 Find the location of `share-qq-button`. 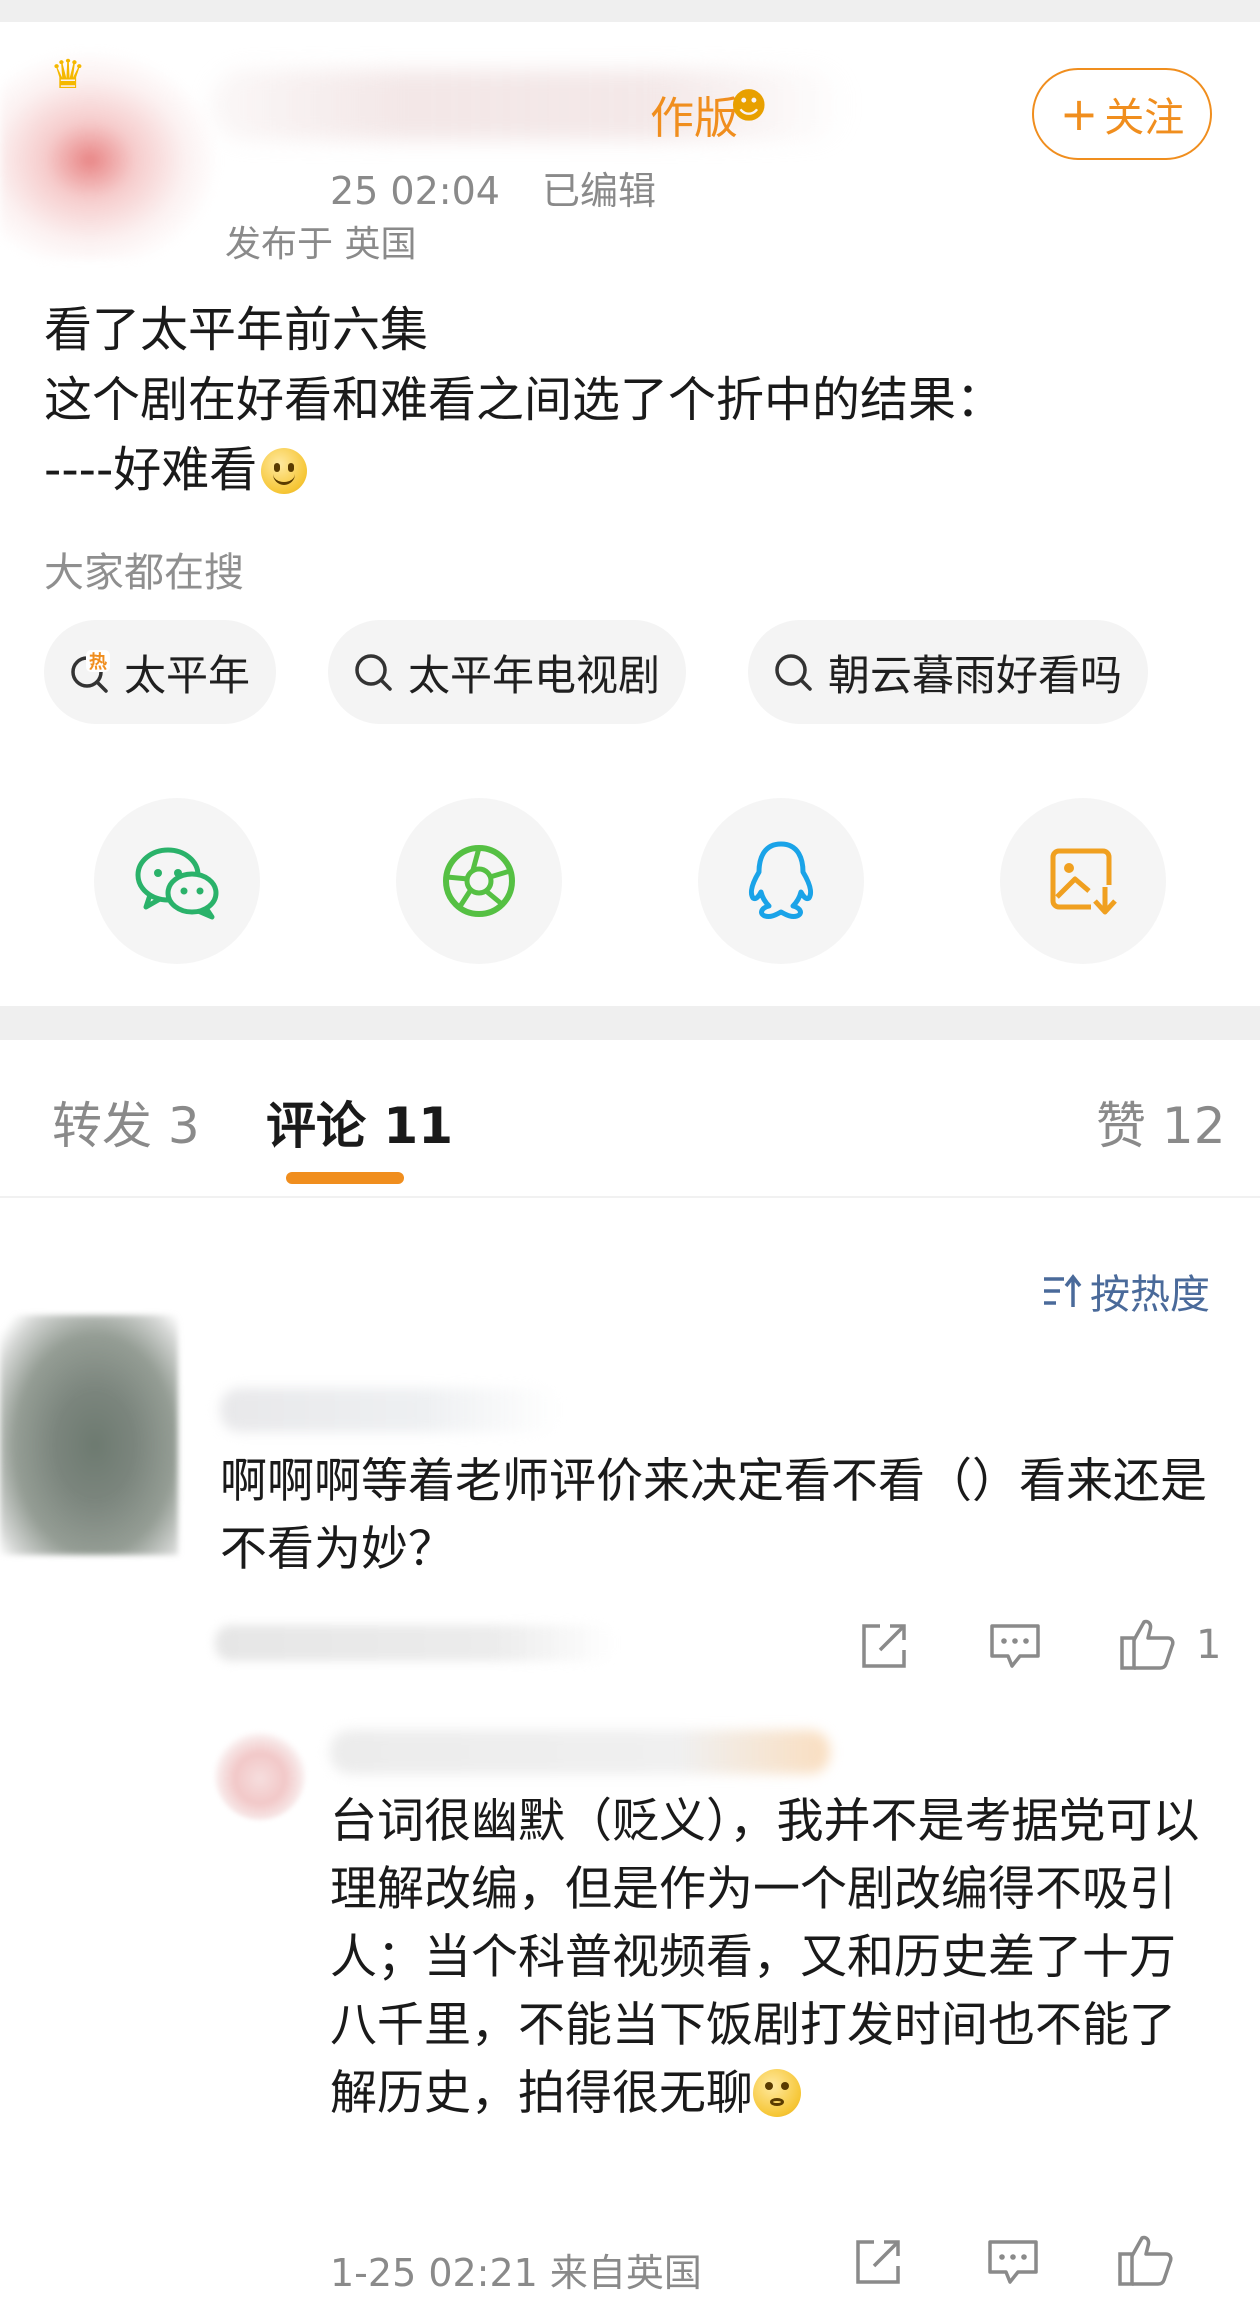

share-qq-button is located at coordinates (781, 881).